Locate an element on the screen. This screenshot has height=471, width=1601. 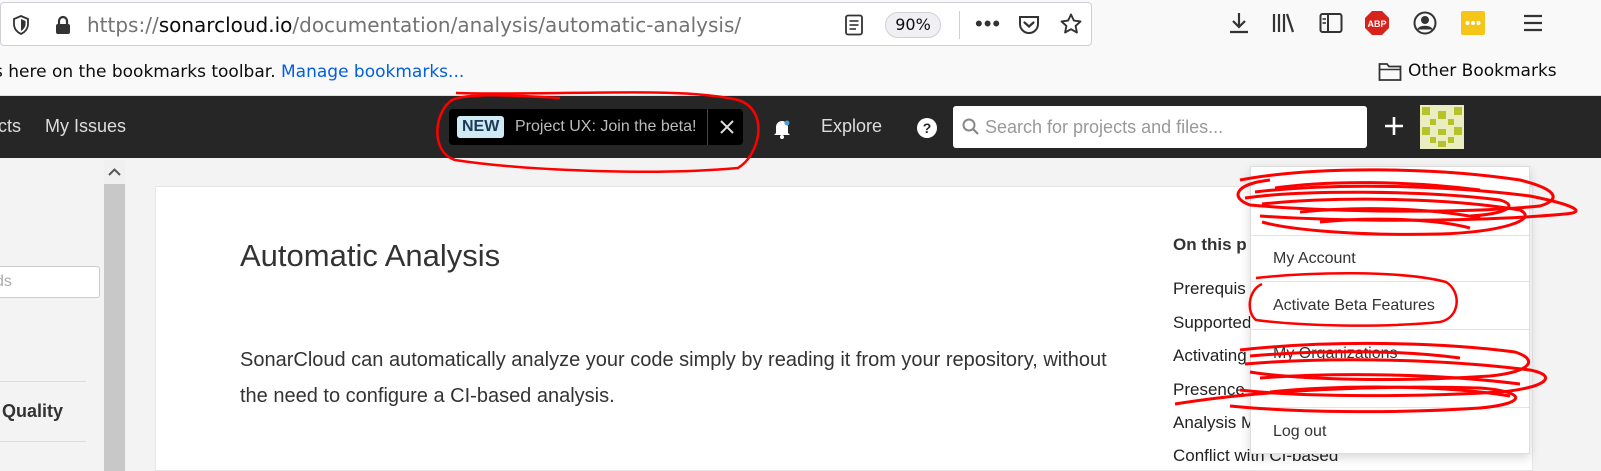
avatar is located at coordinates (1442, 127).